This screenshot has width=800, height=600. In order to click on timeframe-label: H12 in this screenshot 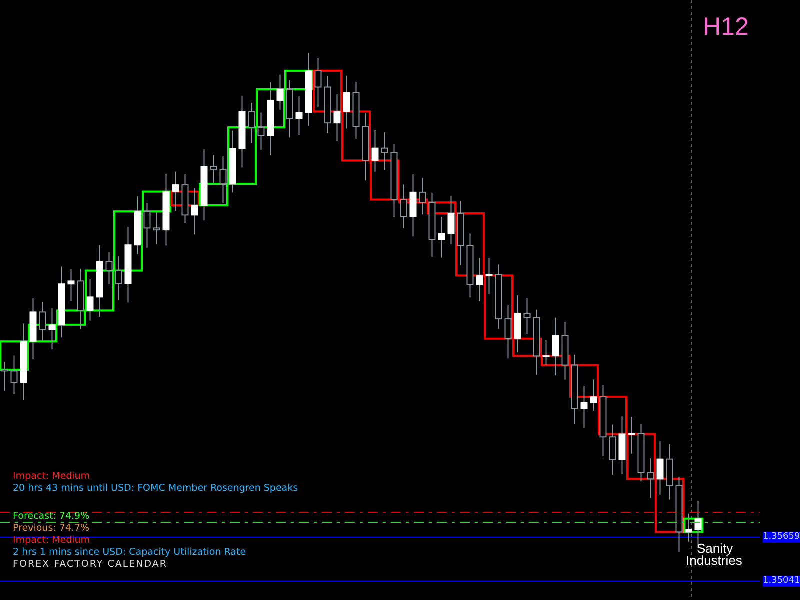, I will do `click(726, 27)`.